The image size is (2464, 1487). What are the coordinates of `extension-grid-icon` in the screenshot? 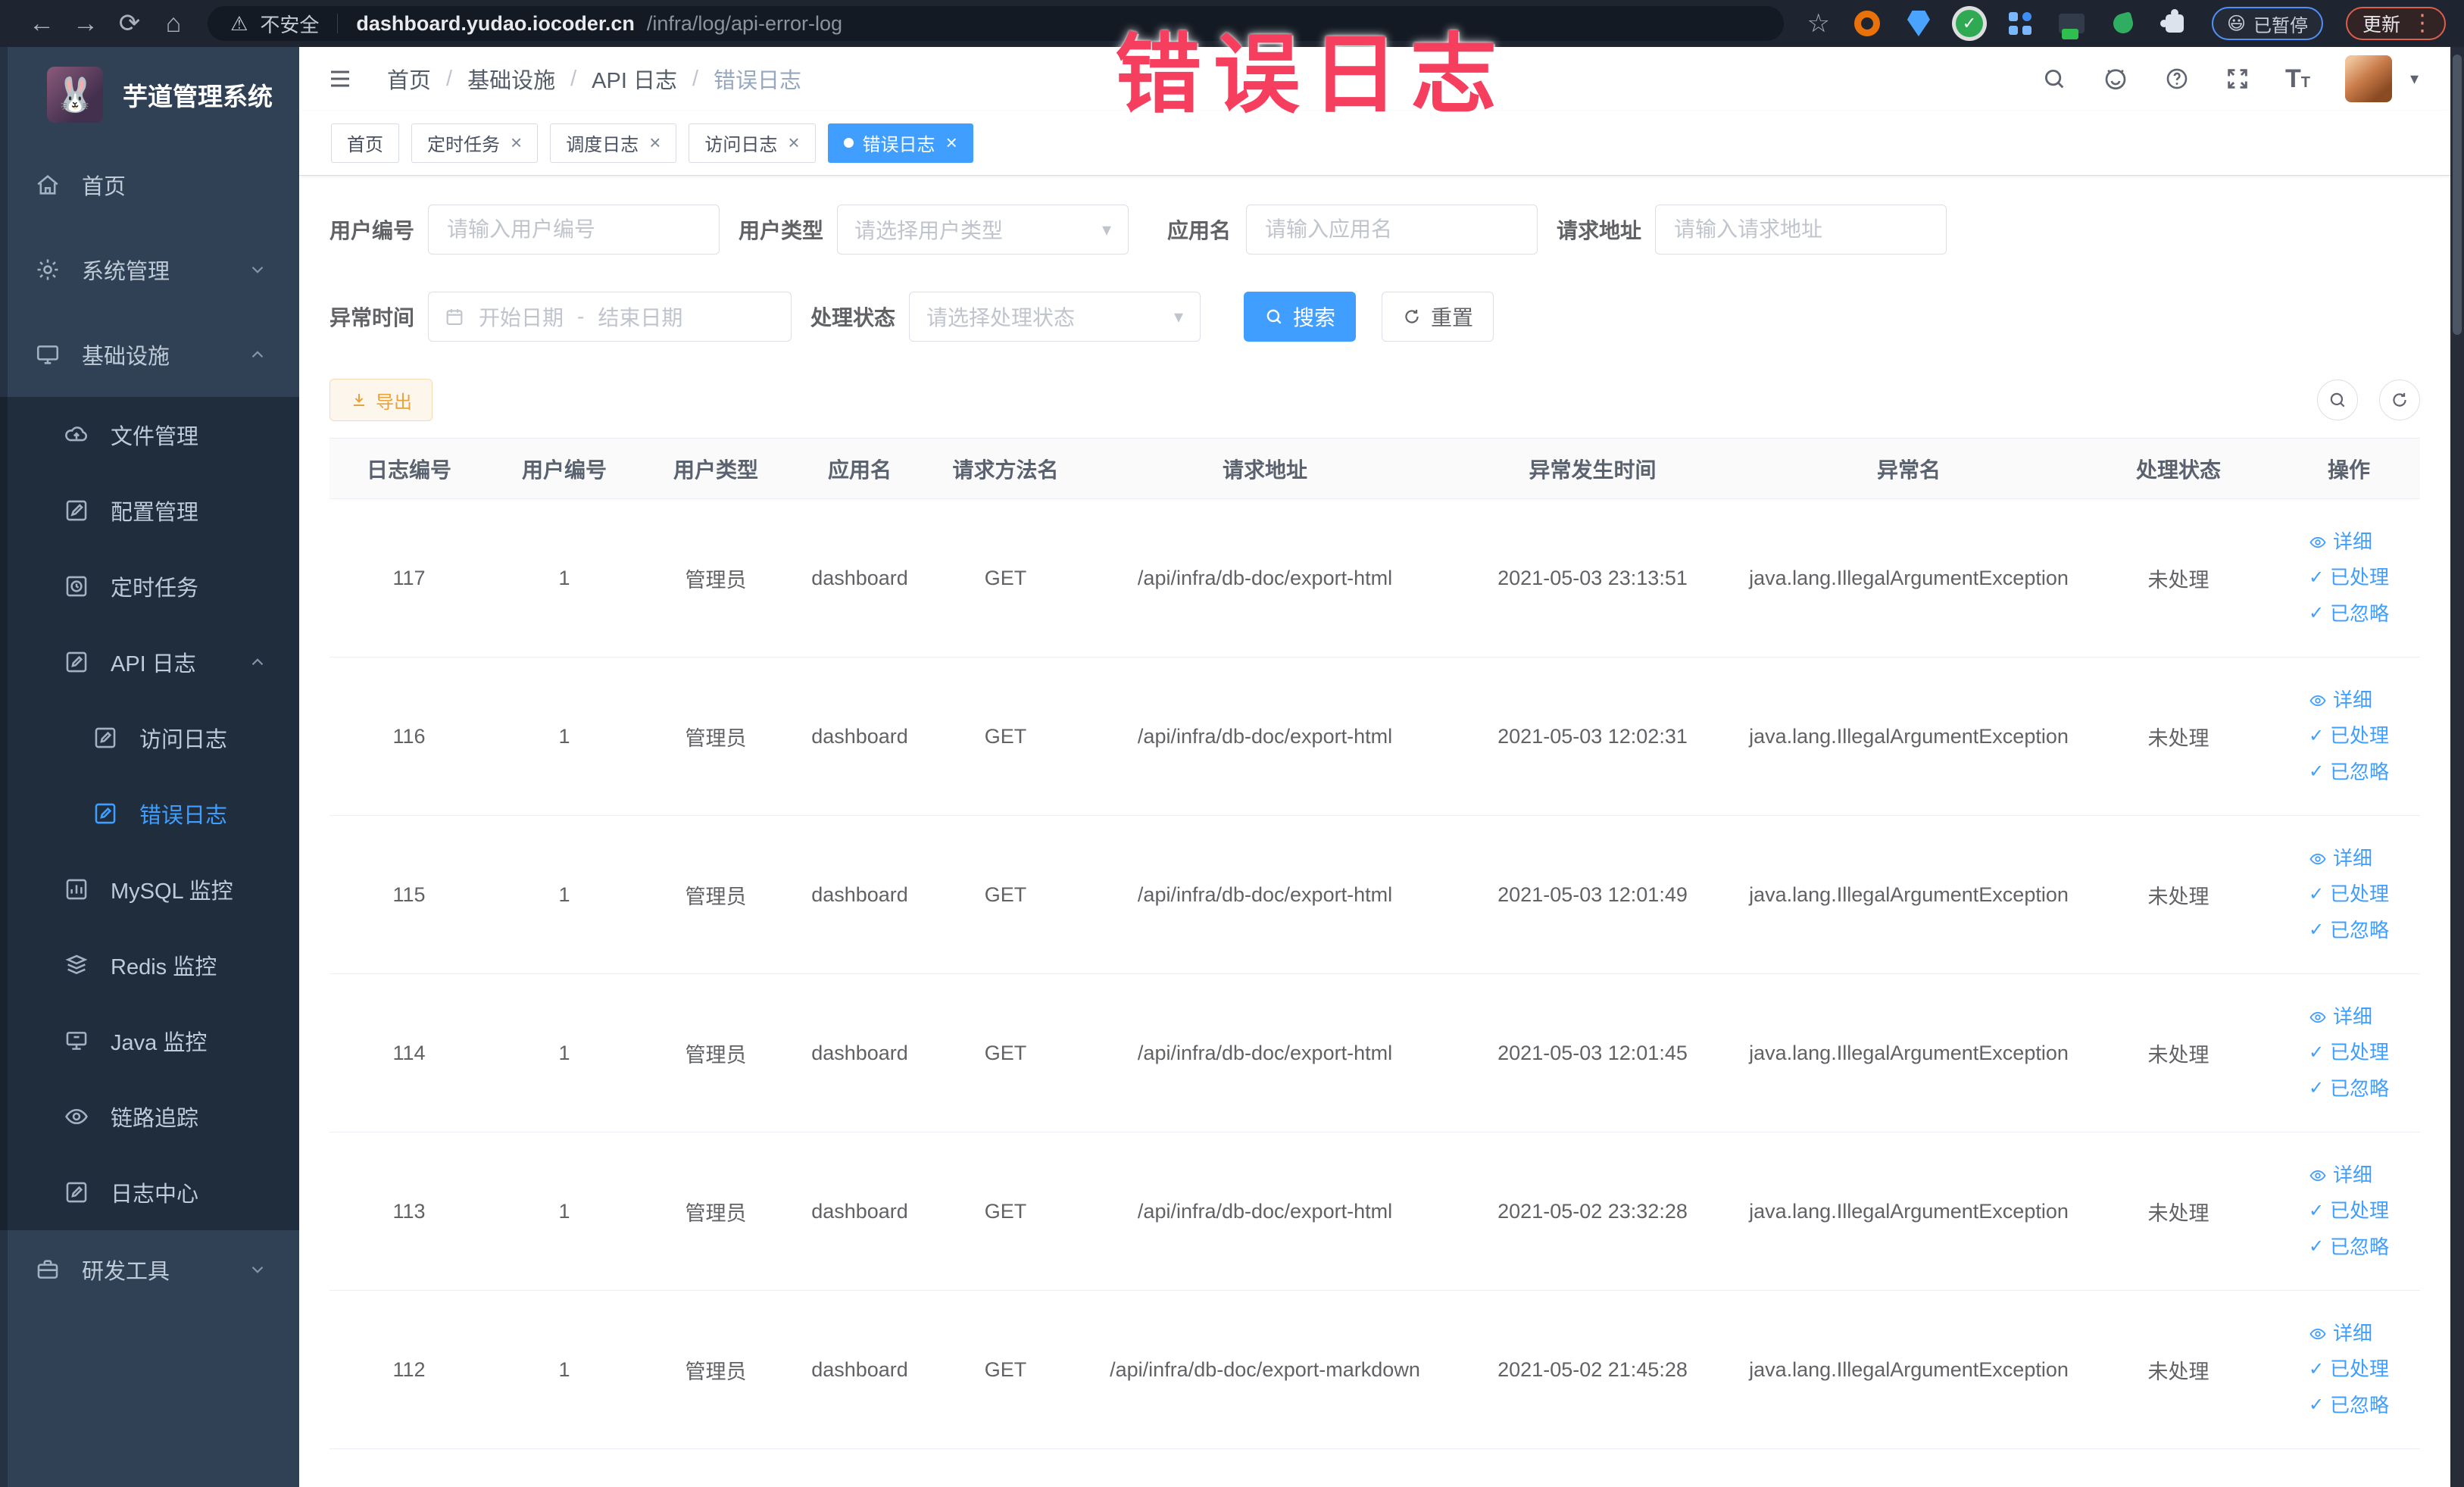 It's located at (2020, 23).